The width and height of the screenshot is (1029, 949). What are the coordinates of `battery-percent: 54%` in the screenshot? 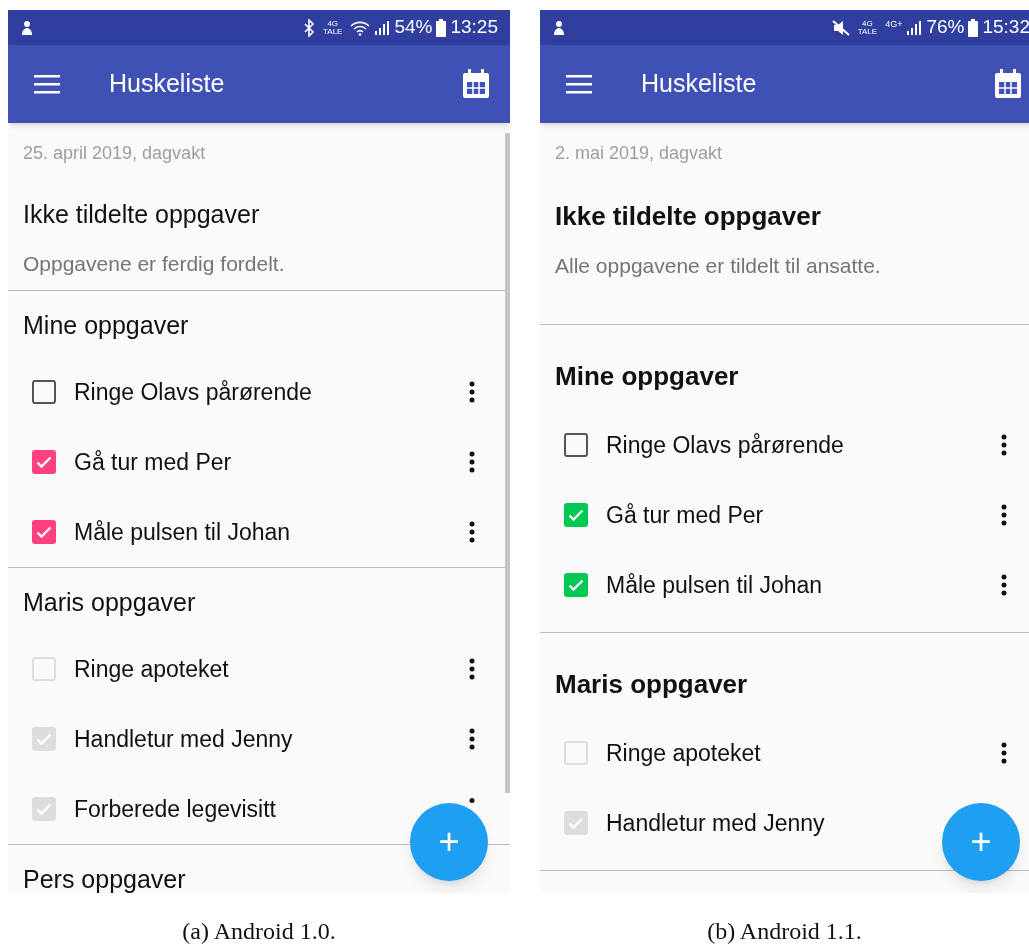 It's located at (413, 27).